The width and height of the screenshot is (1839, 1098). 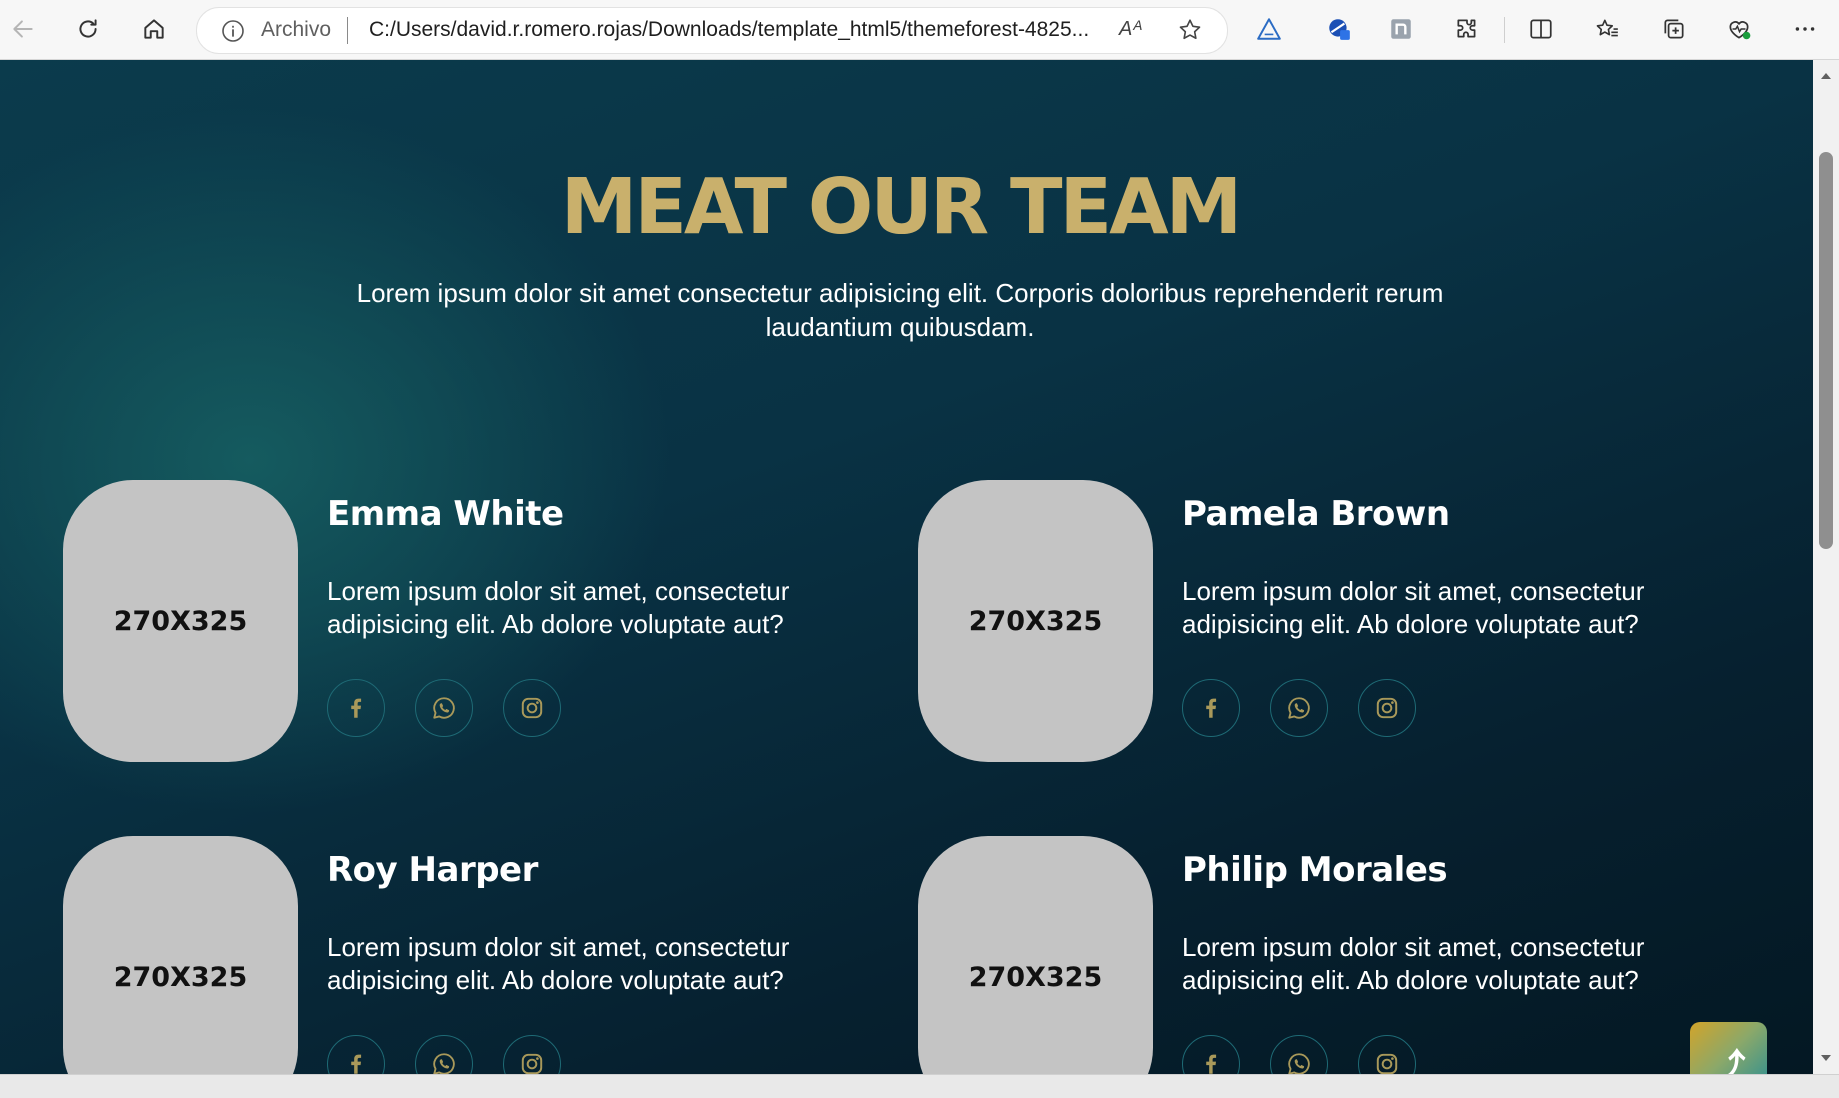 I want to click on extension-globe-icon, so click(x=1339, y=29).